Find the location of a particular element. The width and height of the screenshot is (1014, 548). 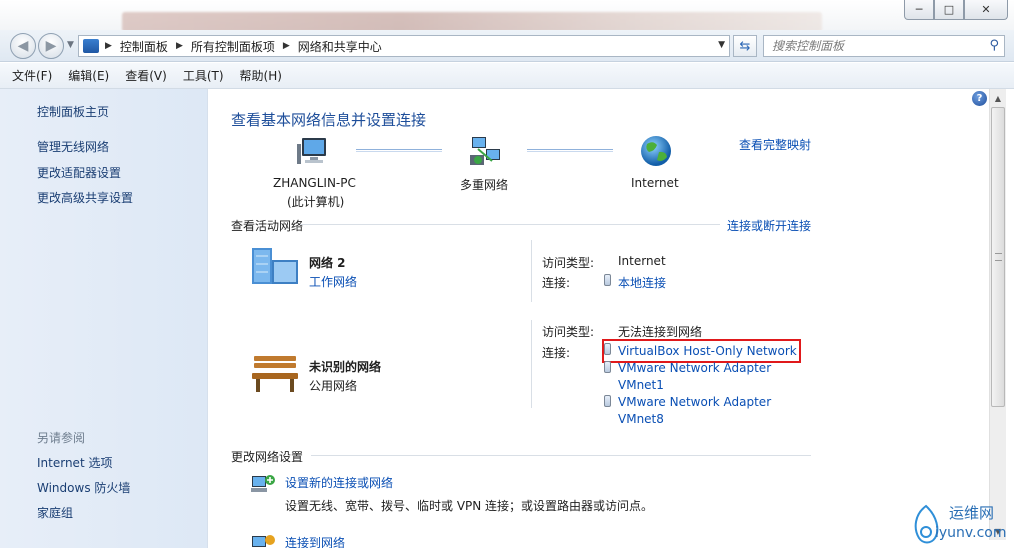

watermark-url-text: iyunv.com is located at coordinates (971, 533).